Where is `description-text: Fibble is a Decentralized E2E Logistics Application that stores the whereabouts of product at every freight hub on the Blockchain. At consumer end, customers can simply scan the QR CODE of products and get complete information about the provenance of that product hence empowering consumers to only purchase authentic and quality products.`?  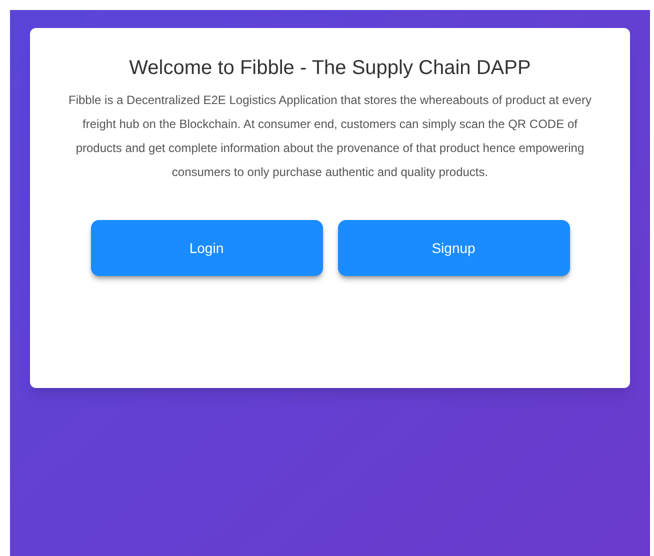
description-text: Fibble is a Decentralized E2E Logistics Application that stores the whereabouts of product at every freight hub on the Blockchain. At consumer end, customers can simply scan the QR CODE of products and get complete information about the provenance of that product hence empowering consumers to only purchase authentic and quality products. is located at coordinates (330, 136).